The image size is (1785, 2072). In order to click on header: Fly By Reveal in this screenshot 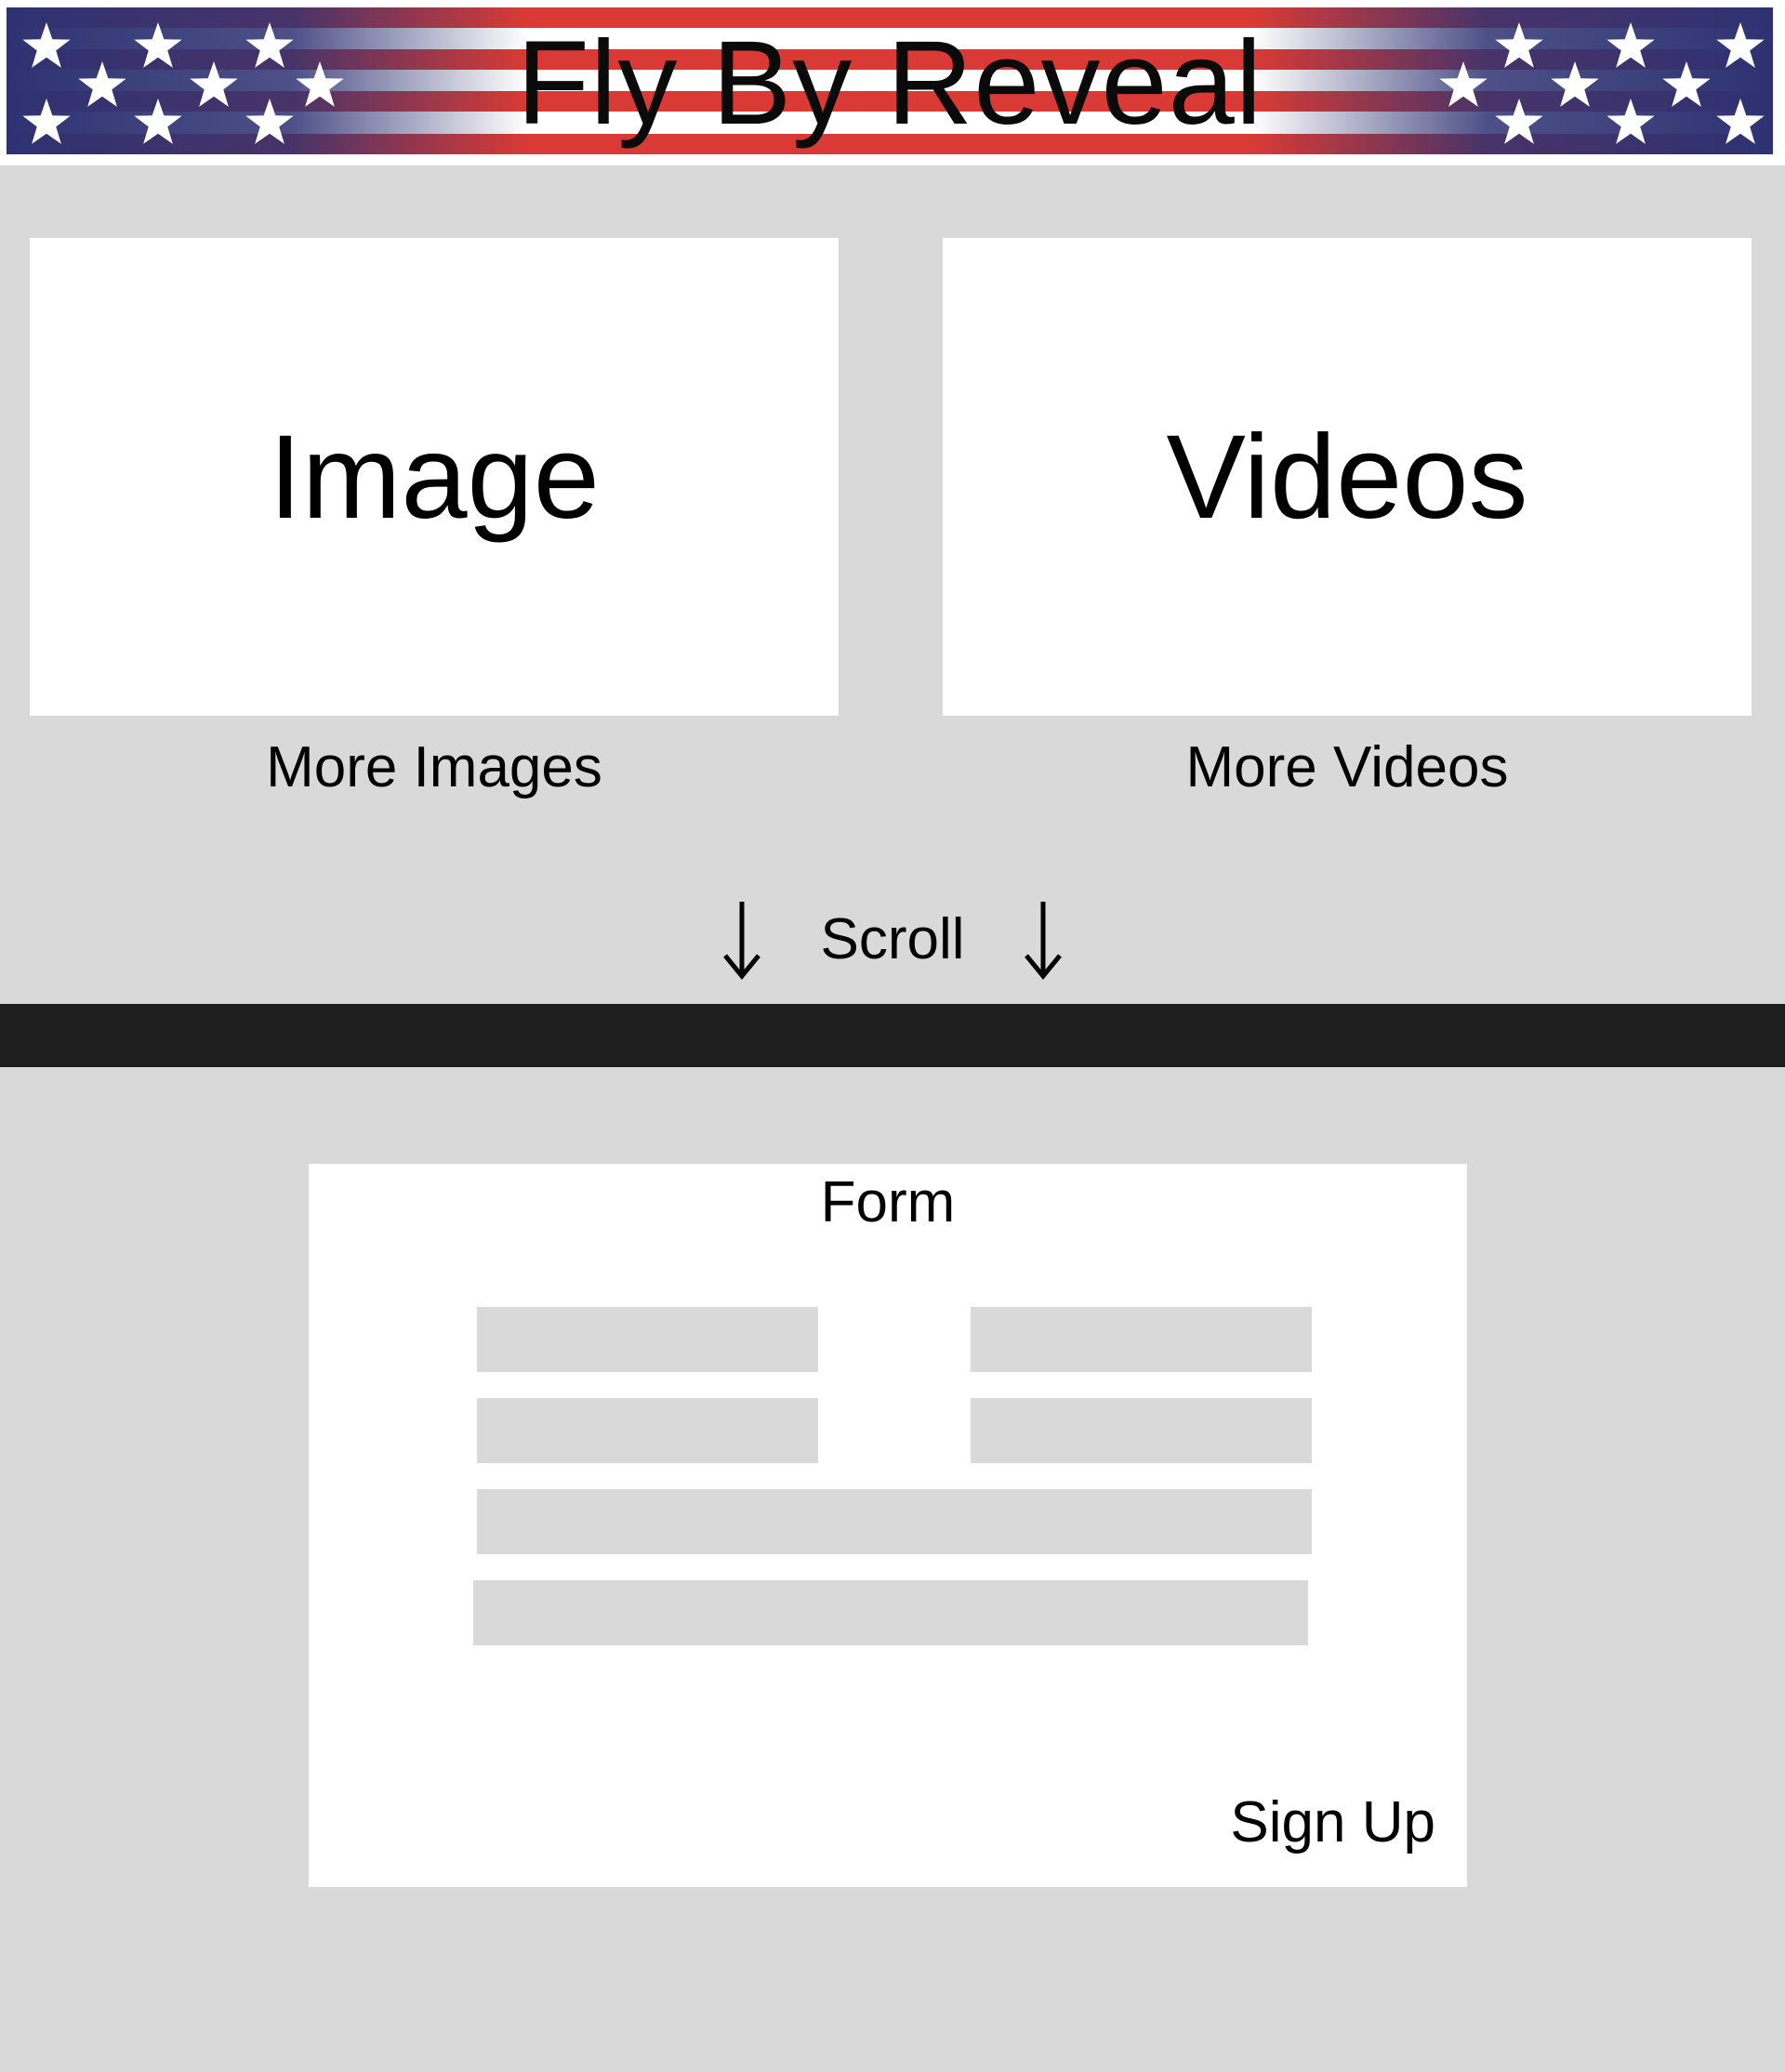, I will do `click(892, 82)`.